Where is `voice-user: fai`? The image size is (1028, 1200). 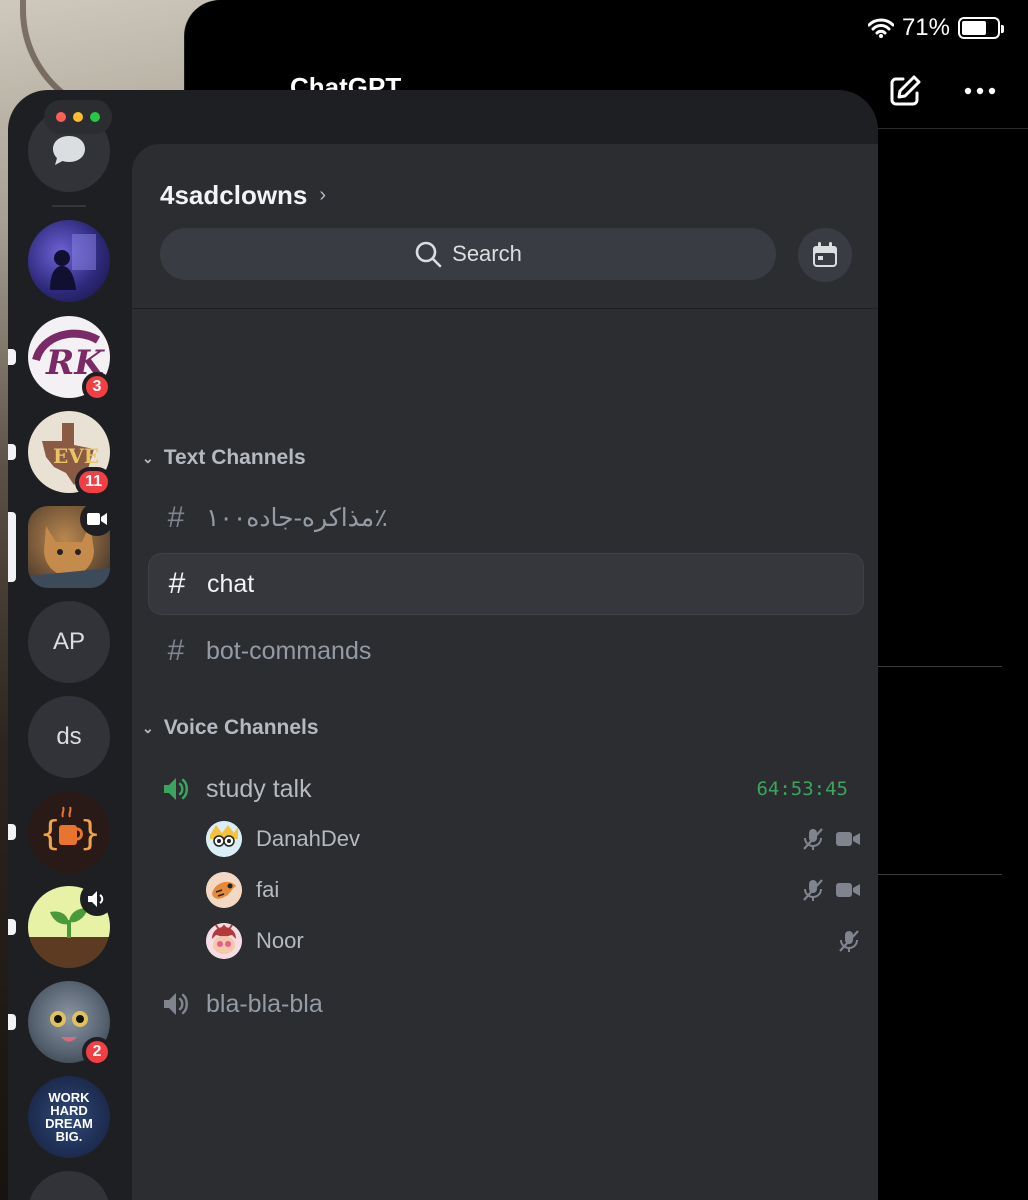
voice-user: fai is located at coordinates (533, 890).